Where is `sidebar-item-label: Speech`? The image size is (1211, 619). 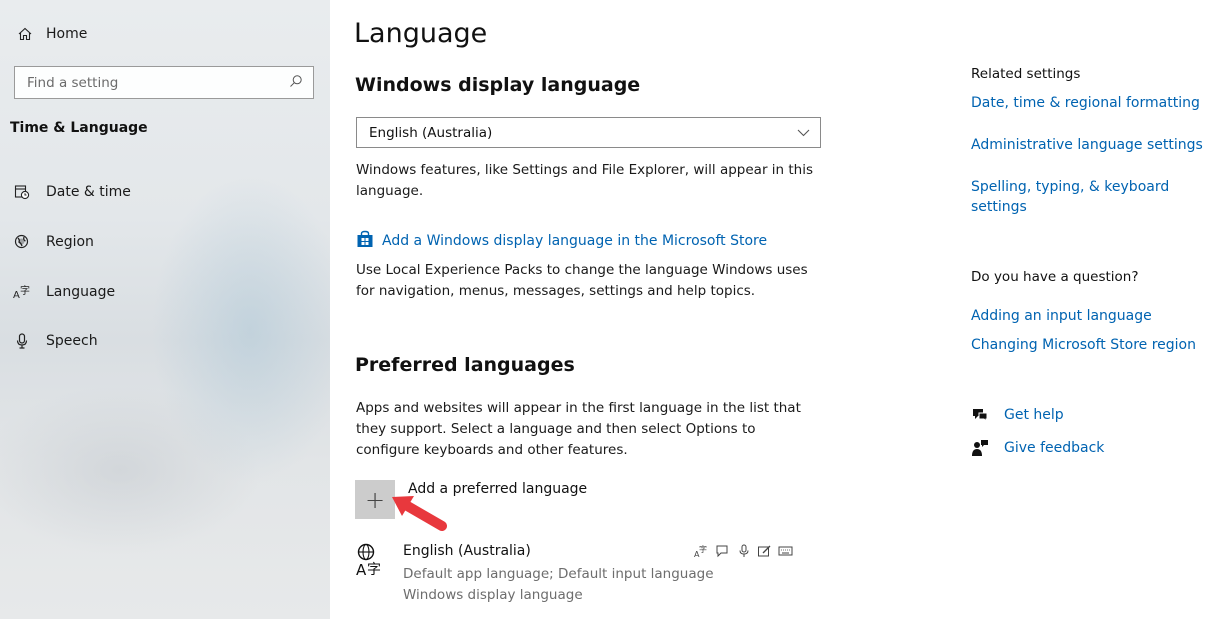 sidebar-item-label: Speech is located at coordinates (72, 341).